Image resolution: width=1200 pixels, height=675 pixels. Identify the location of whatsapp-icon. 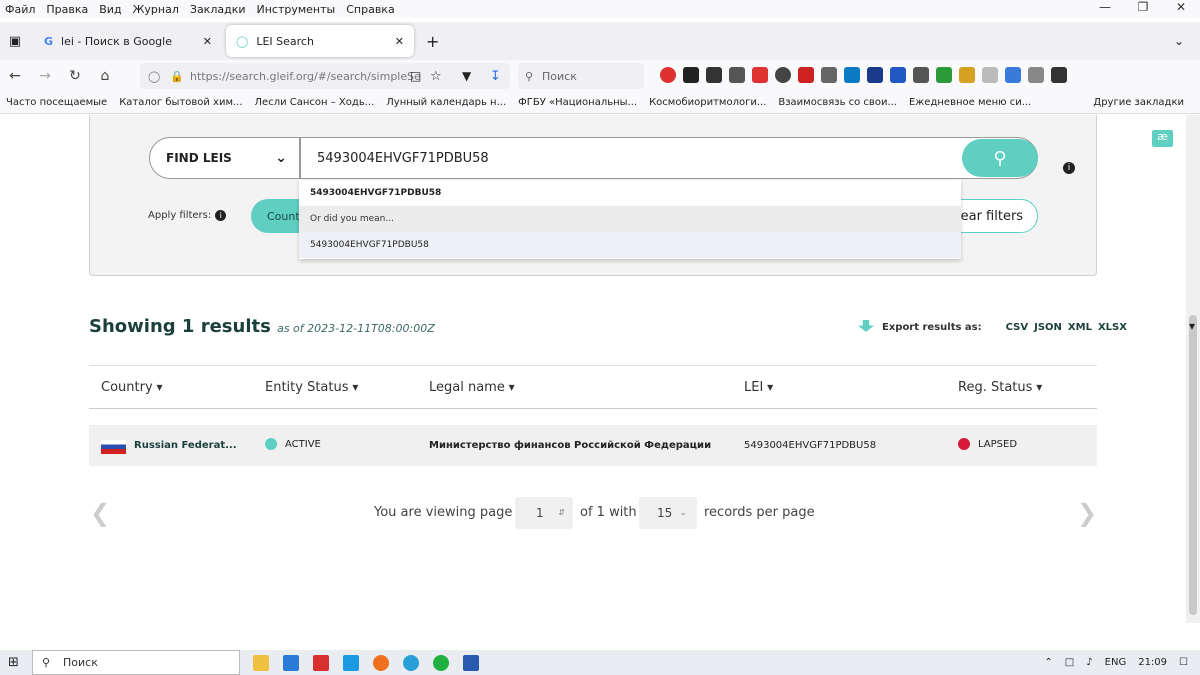
(441, 662).